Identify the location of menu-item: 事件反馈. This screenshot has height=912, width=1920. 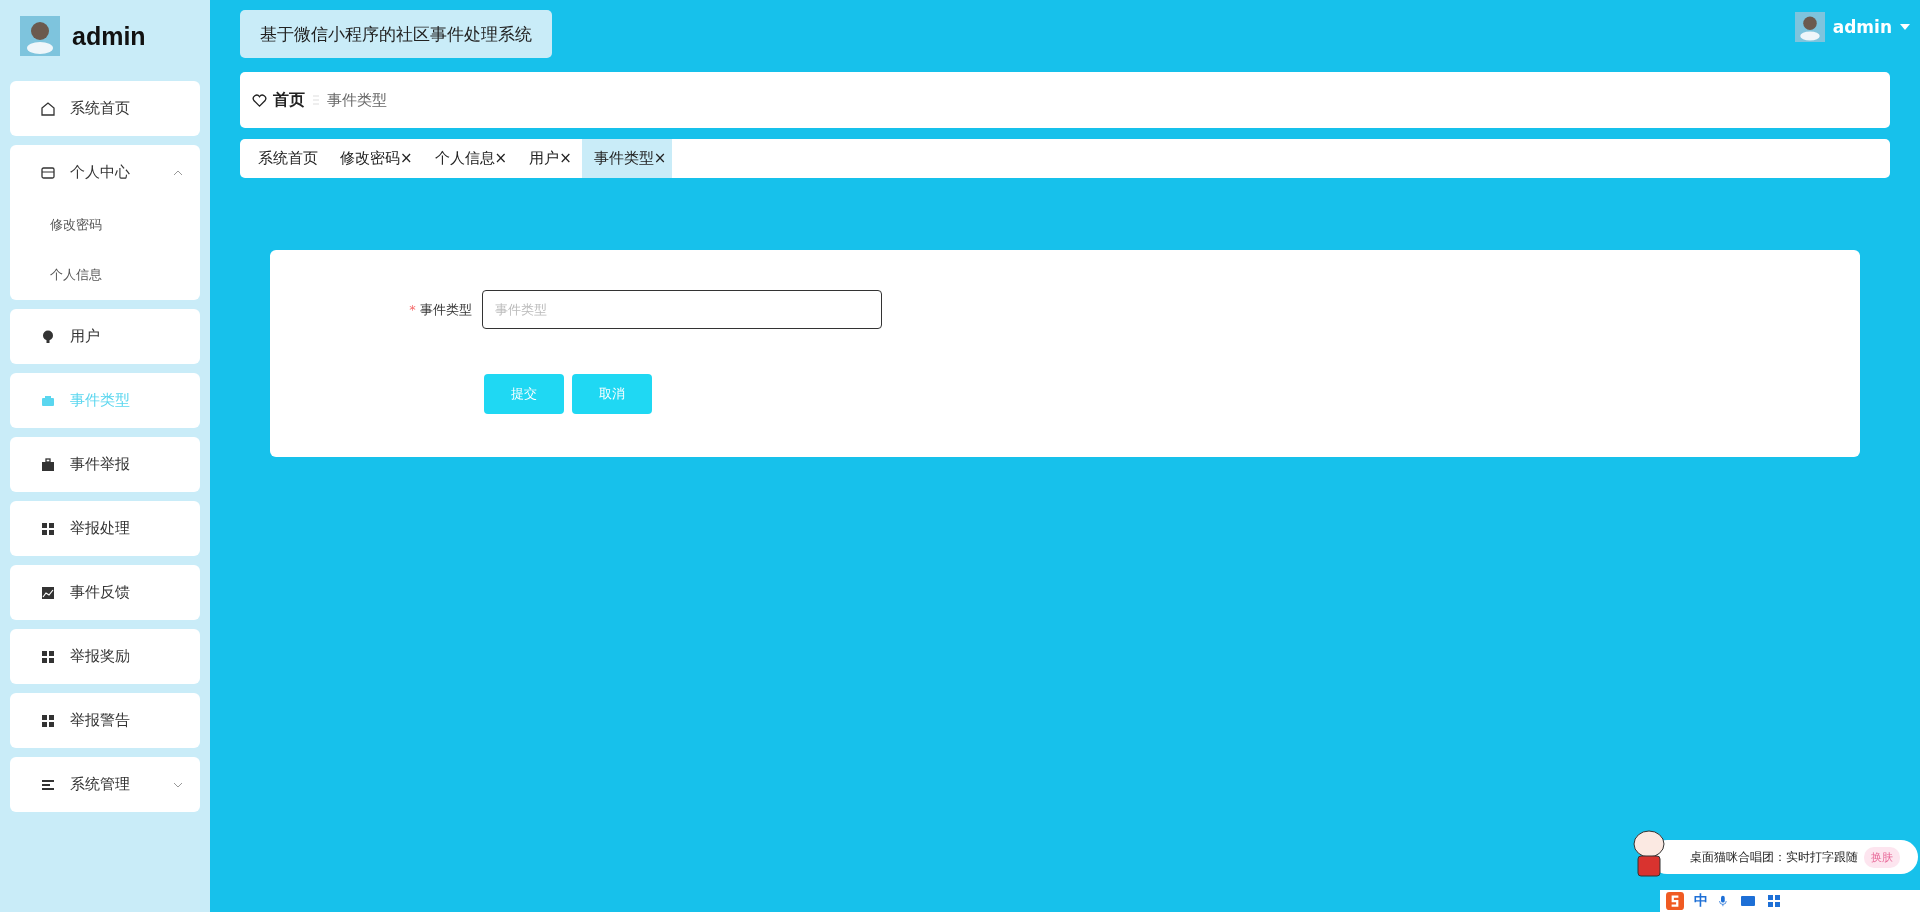
(105, 592).